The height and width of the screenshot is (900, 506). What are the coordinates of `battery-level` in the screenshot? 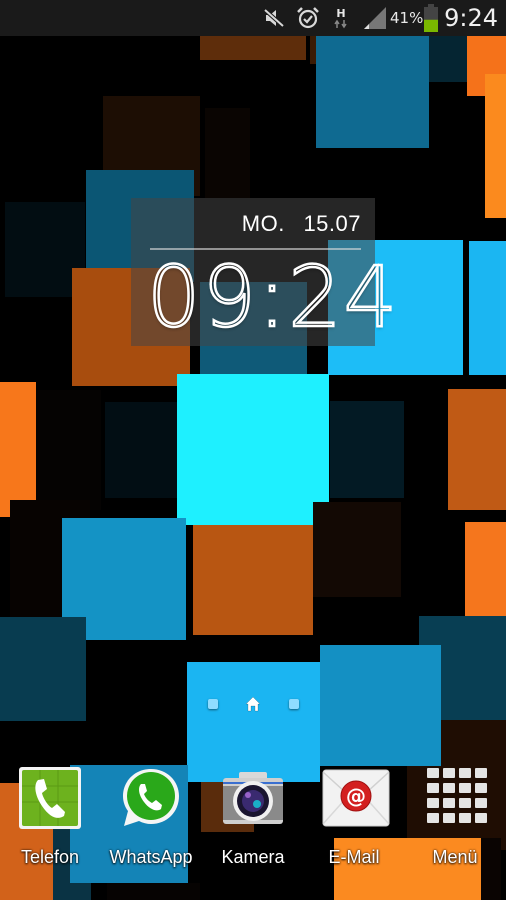 It's located at (431, 25).